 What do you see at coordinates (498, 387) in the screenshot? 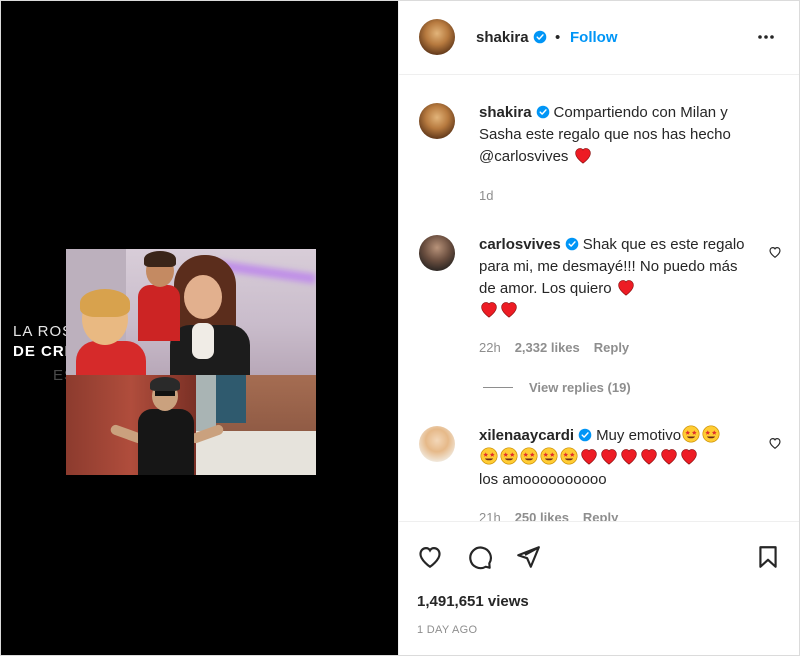
I see `replies-divider` at bounding box center [498, 387].